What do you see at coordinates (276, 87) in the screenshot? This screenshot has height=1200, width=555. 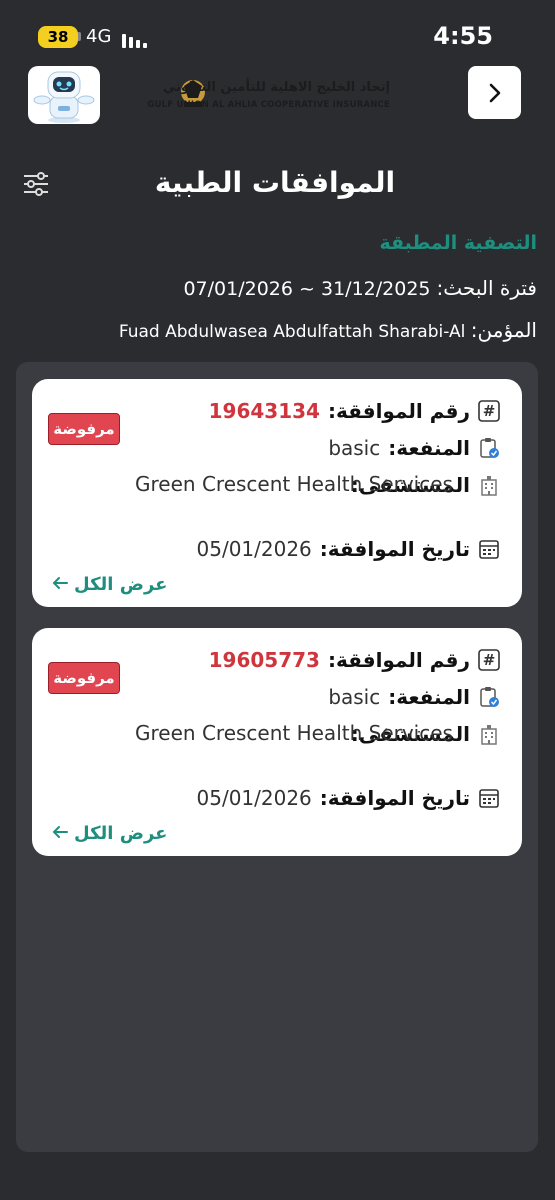 I see `logo-arabic-text: إتحاد الخليج الاهلية للتأمين التعاوني` at bounding box center [276, 87].